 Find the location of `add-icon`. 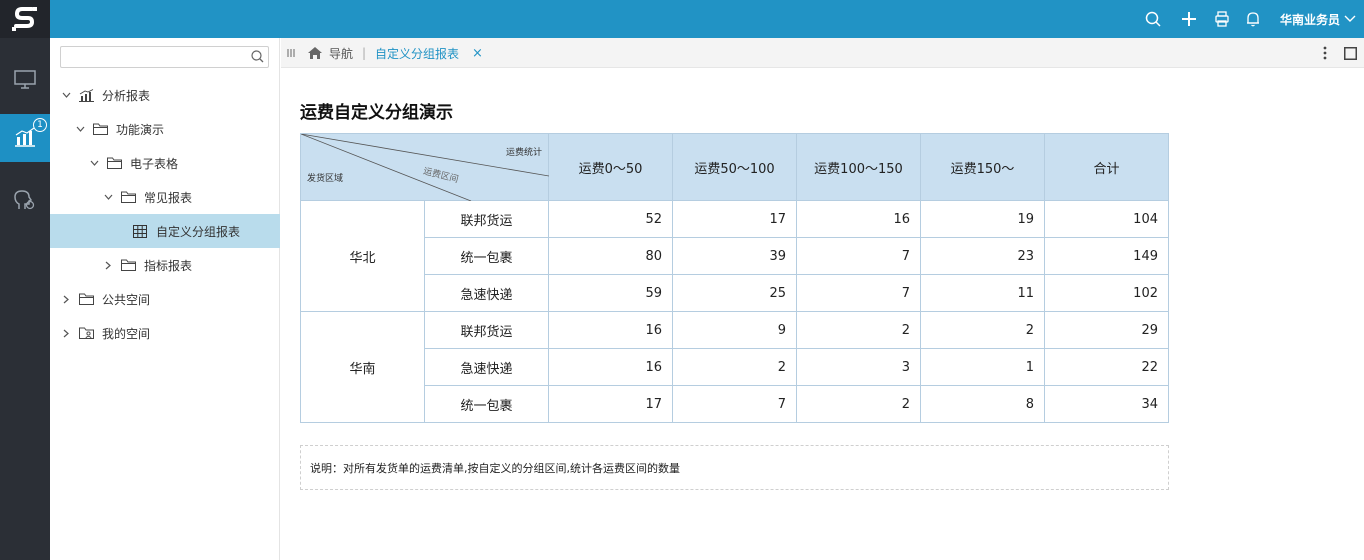

add-icon is located at coordinates (1189, 19).